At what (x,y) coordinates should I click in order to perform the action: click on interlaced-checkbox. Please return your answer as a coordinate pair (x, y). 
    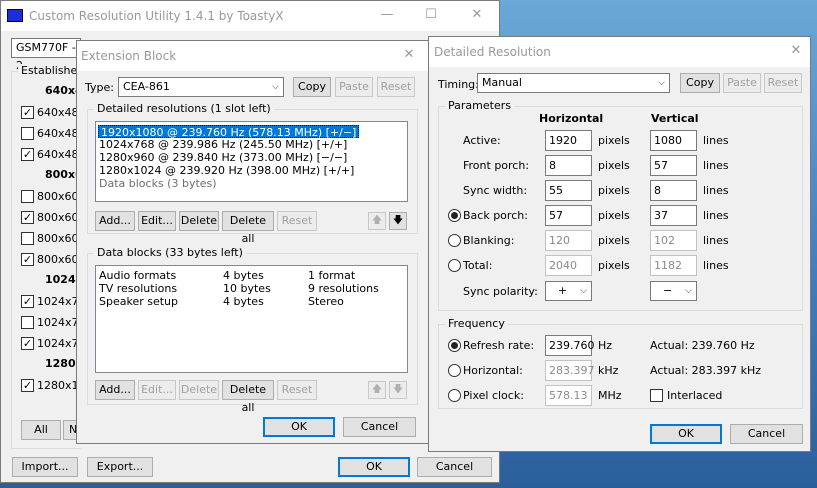
    Looking at the image, I should click on (656, 395).